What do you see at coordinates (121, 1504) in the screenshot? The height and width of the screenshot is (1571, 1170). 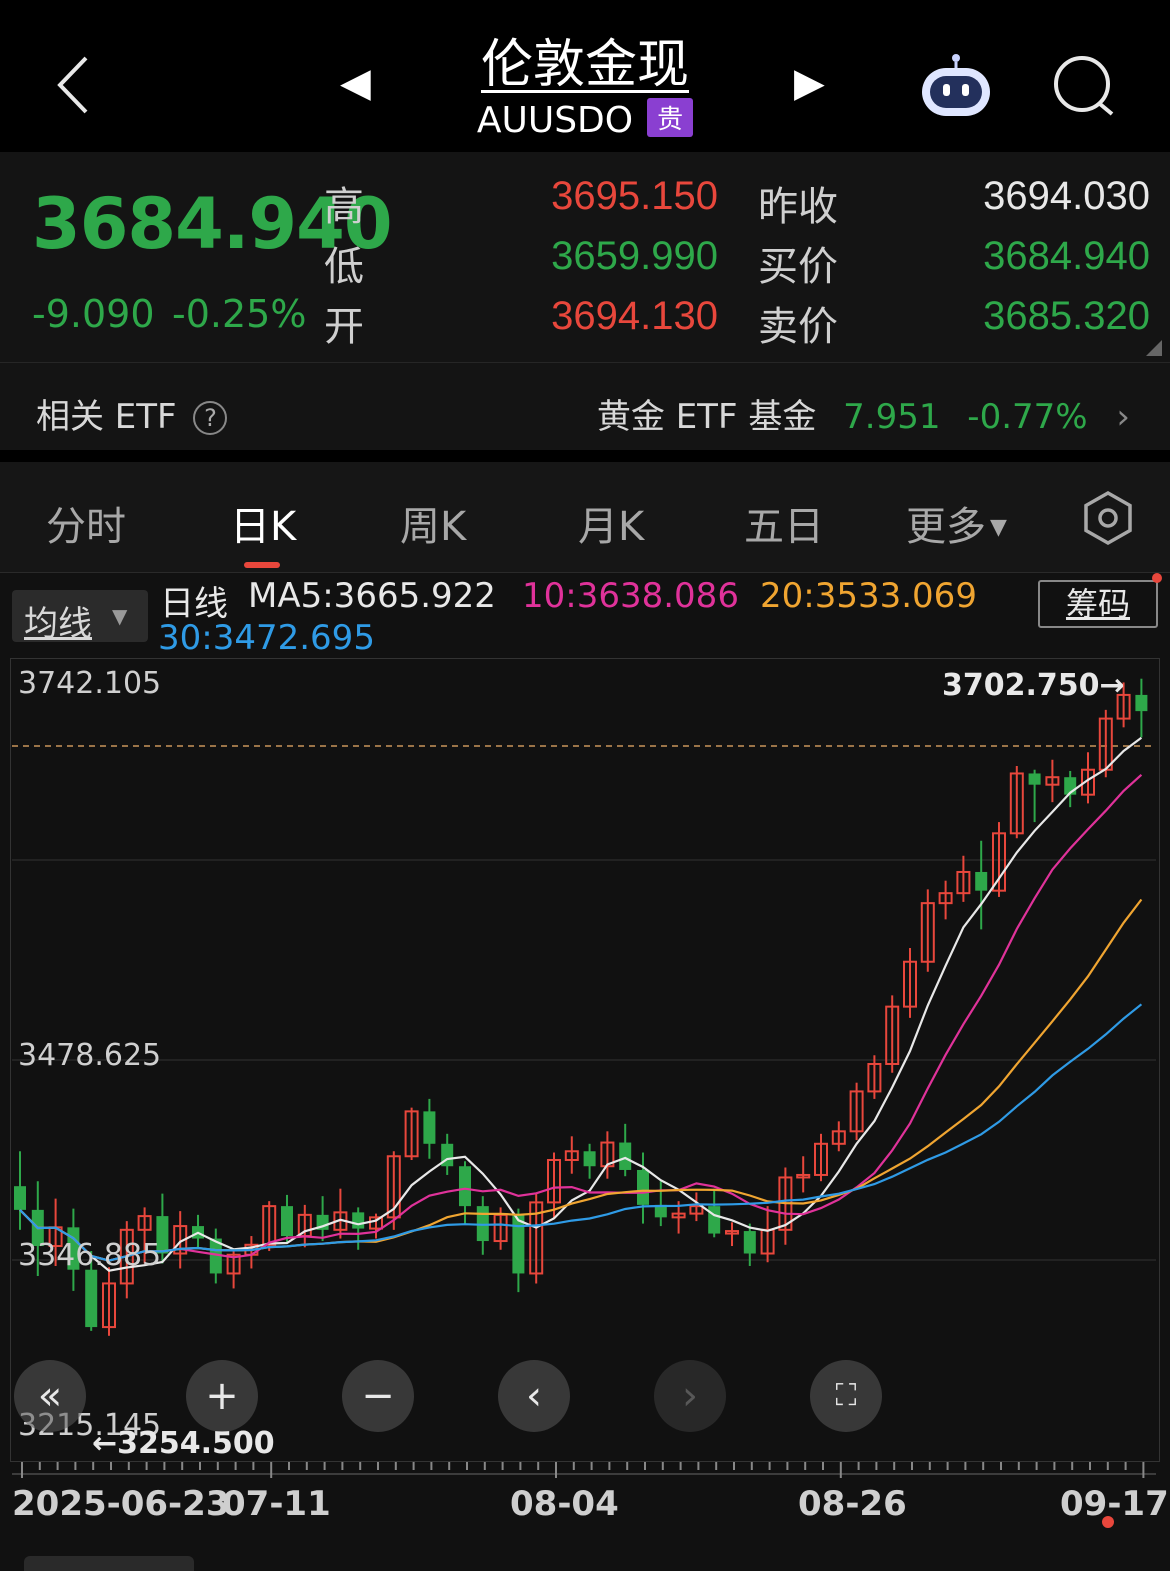 I see `x-label-start: 2025-06-23` at bounding box center [121, 1504].